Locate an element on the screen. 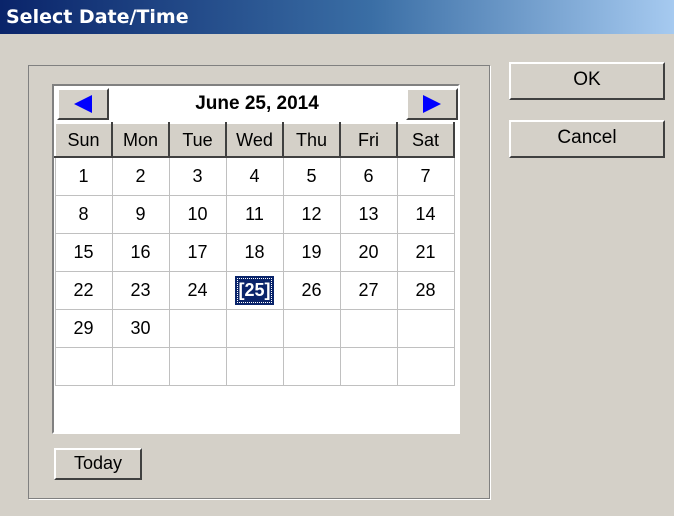 The height and width of the screenshot is (516, 674). day-number: 23 is located at coordinates (140, 289).